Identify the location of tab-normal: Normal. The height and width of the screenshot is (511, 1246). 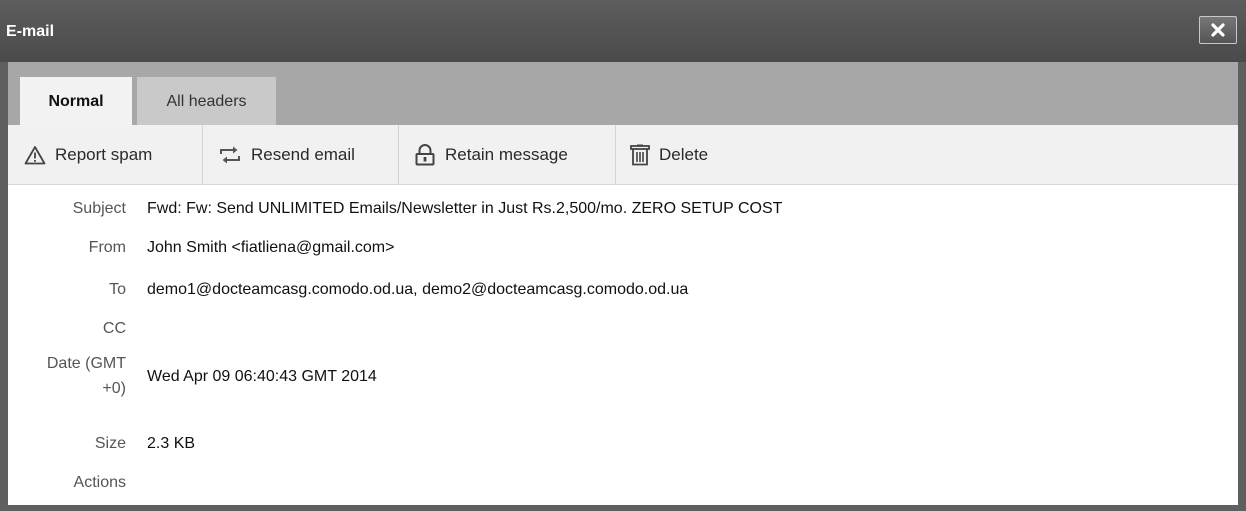
(76, 101).